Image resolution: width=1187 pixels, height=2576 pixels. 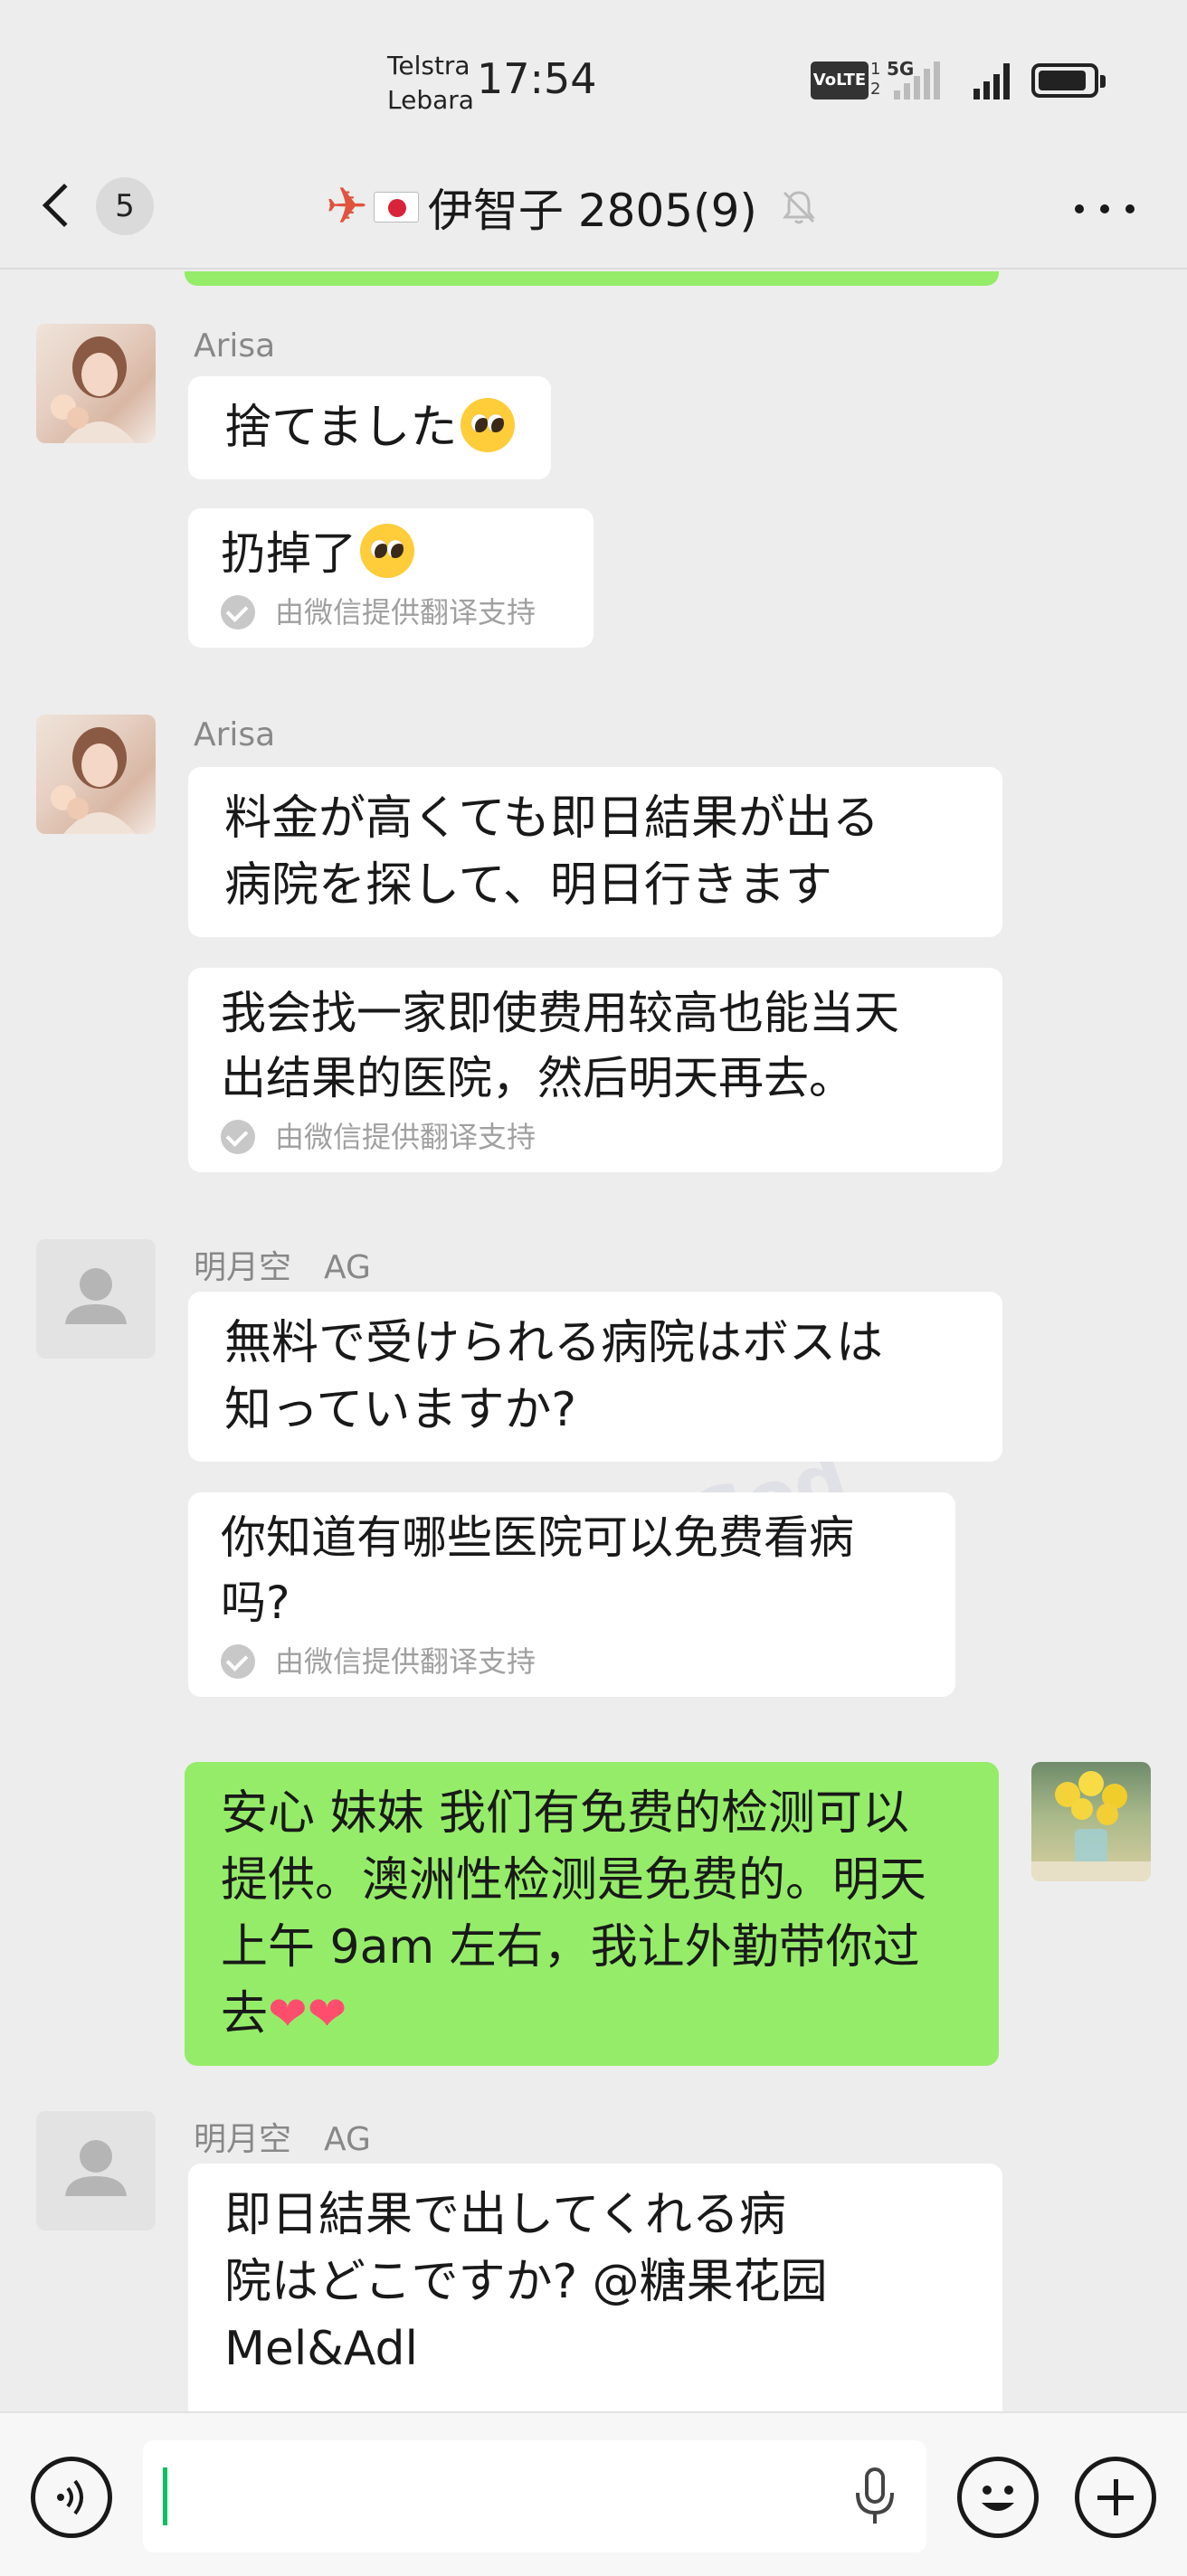 I want to click on message-bubble-partial, so click(x=592, y=279).